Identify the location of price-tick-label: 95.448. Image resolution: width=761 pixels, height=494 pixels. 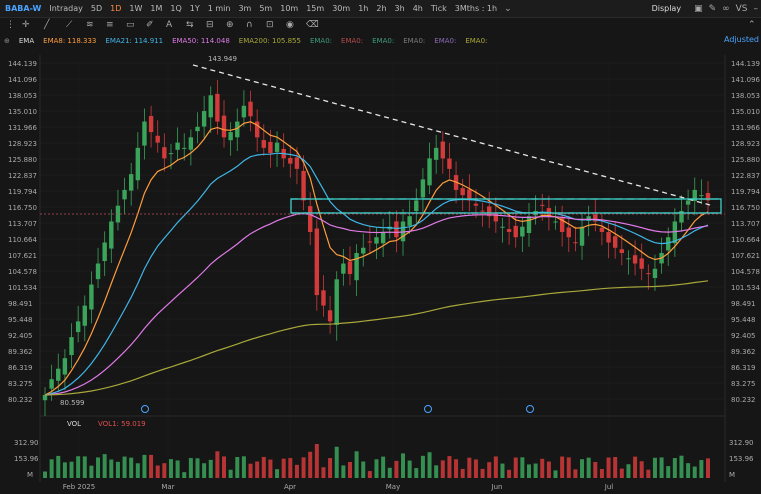
(20, 320).